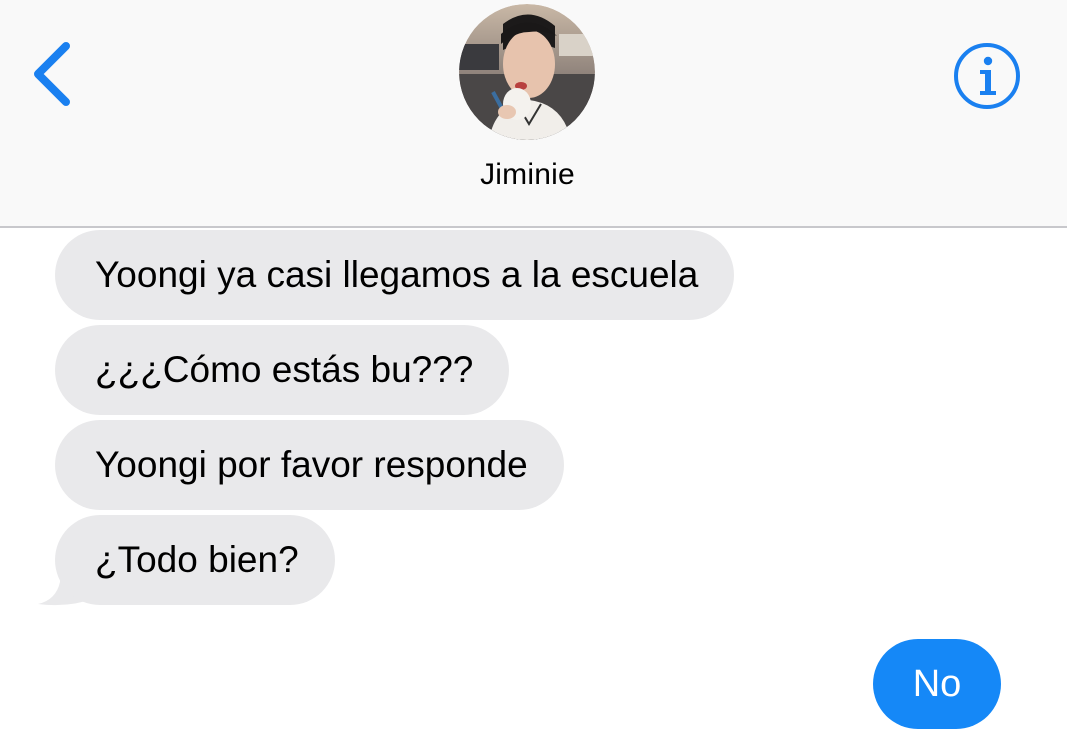 This screenshot has width=1067, height=731. I want to click on incoming-message: Yoongi ya casi llegamos a la escuela, so click(395, 275).